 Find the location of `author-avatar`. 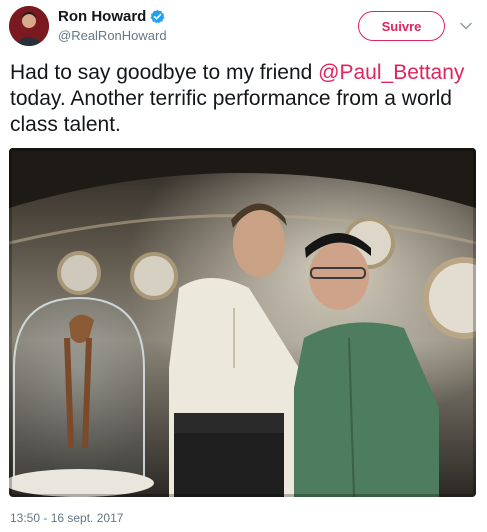

author-avatar is located at coordinates (29, 26).